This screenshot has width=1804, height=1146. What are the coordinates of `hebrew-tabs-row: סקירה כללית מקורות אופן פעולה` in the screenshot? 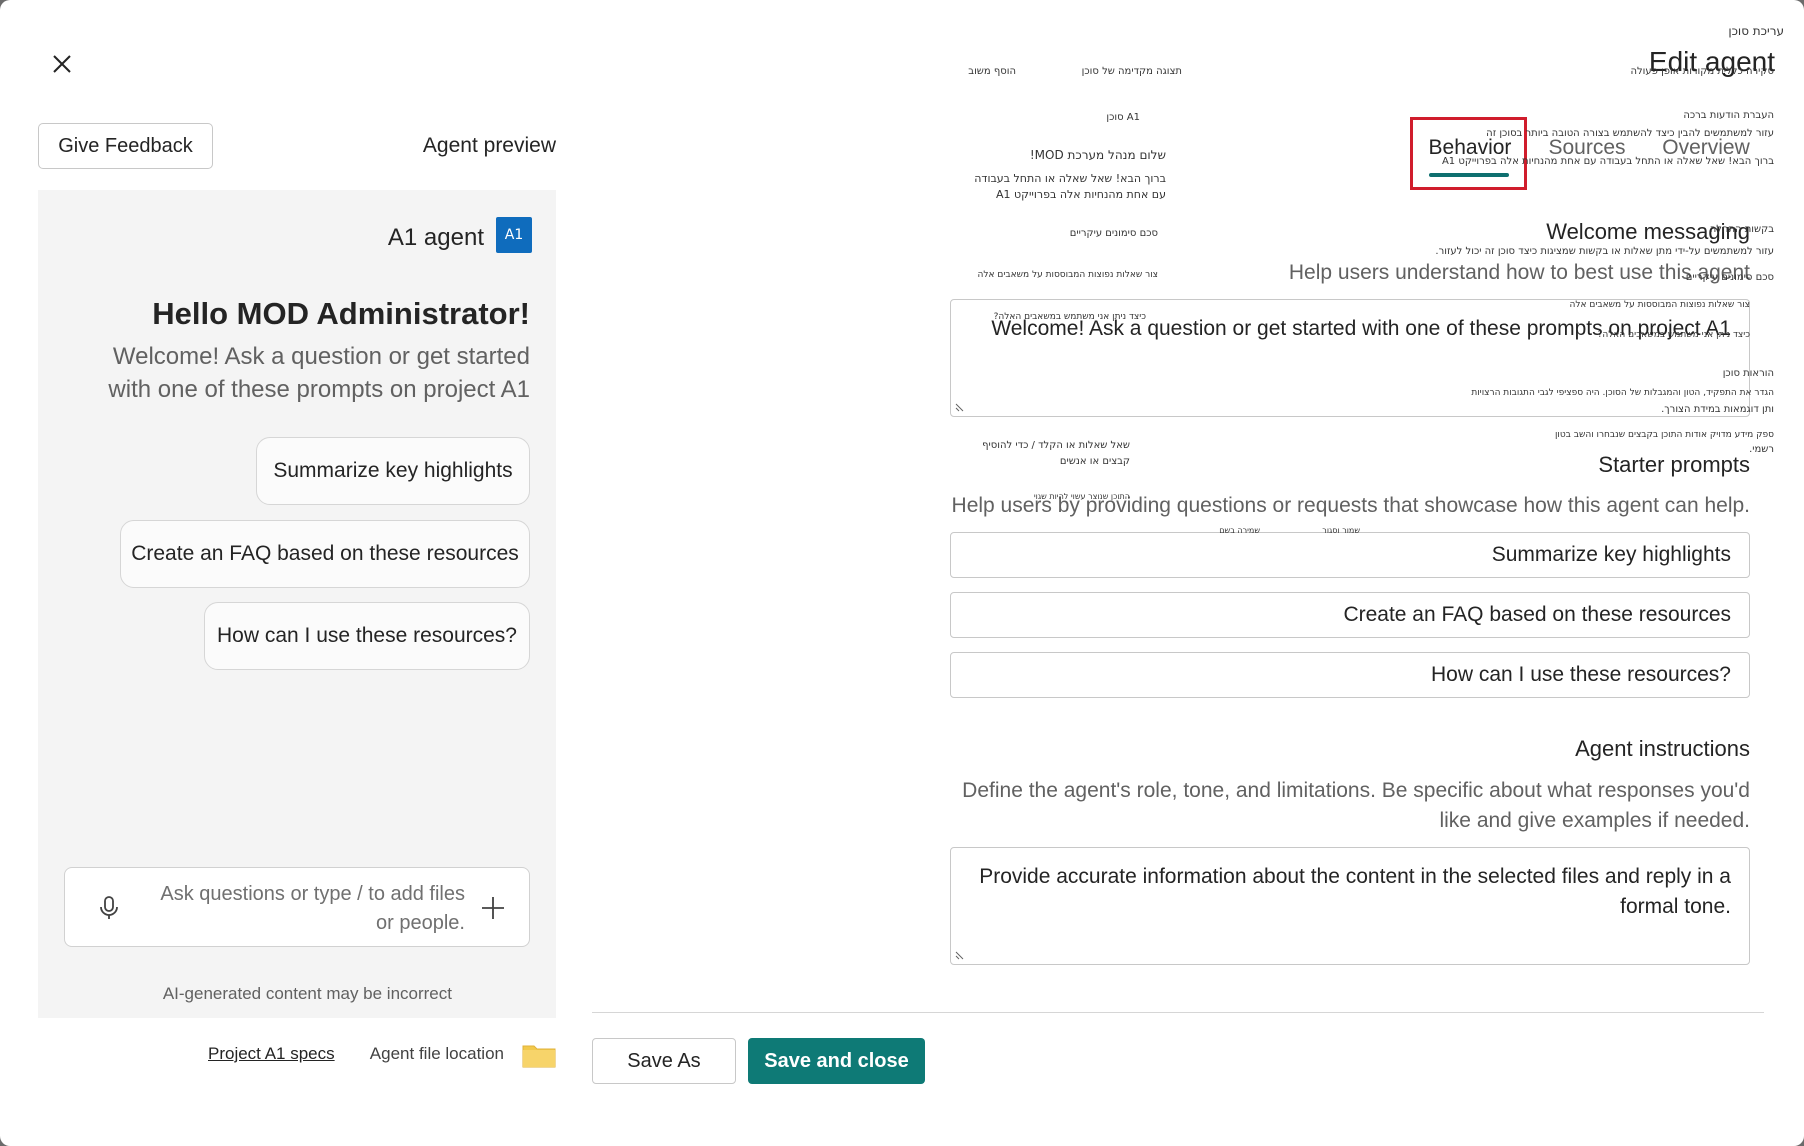 It's located at (1702, 71).